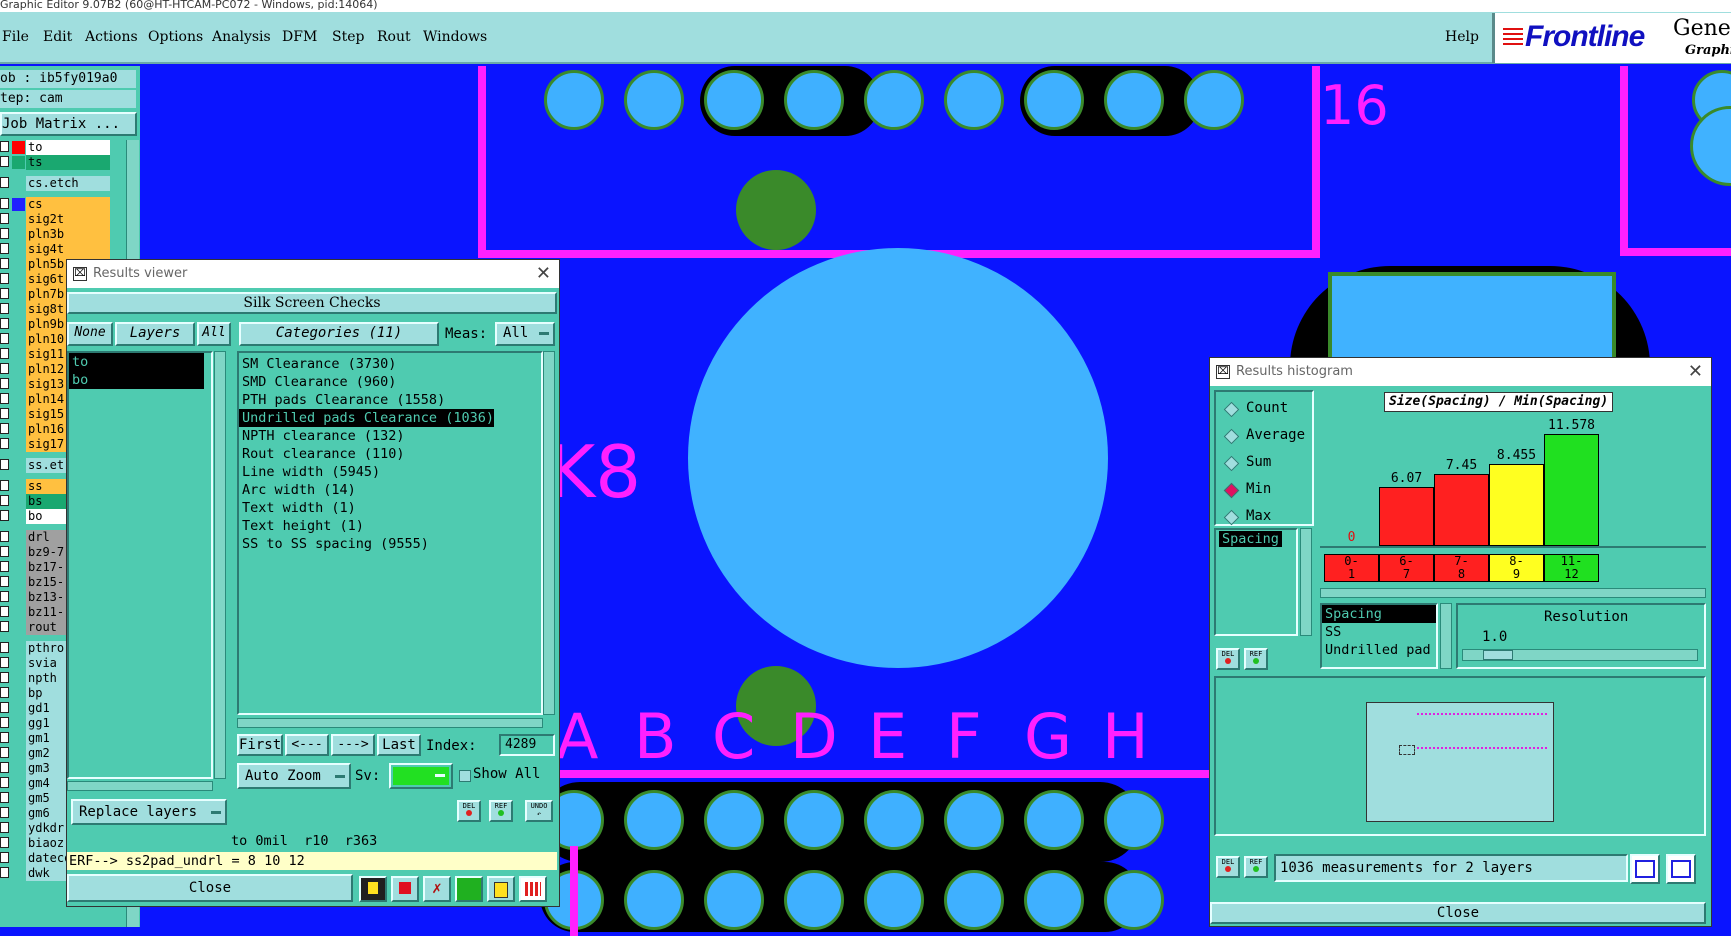  Describe the element at coordinates (469, 889) in the screenshot. I see `tool-count-icon` at that location.